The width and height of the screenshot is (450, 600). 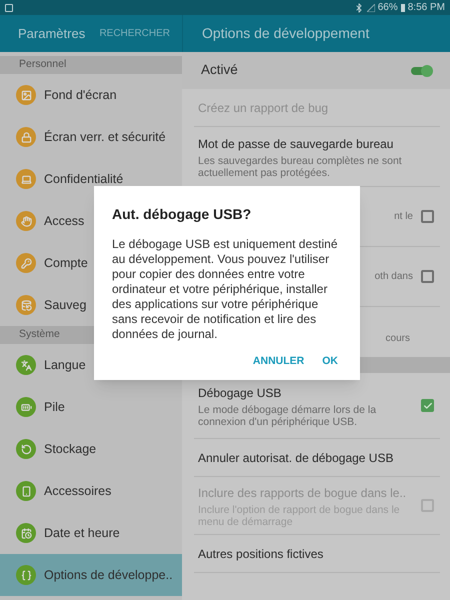 I want to click on language-icon, so click(x=26, y=365).